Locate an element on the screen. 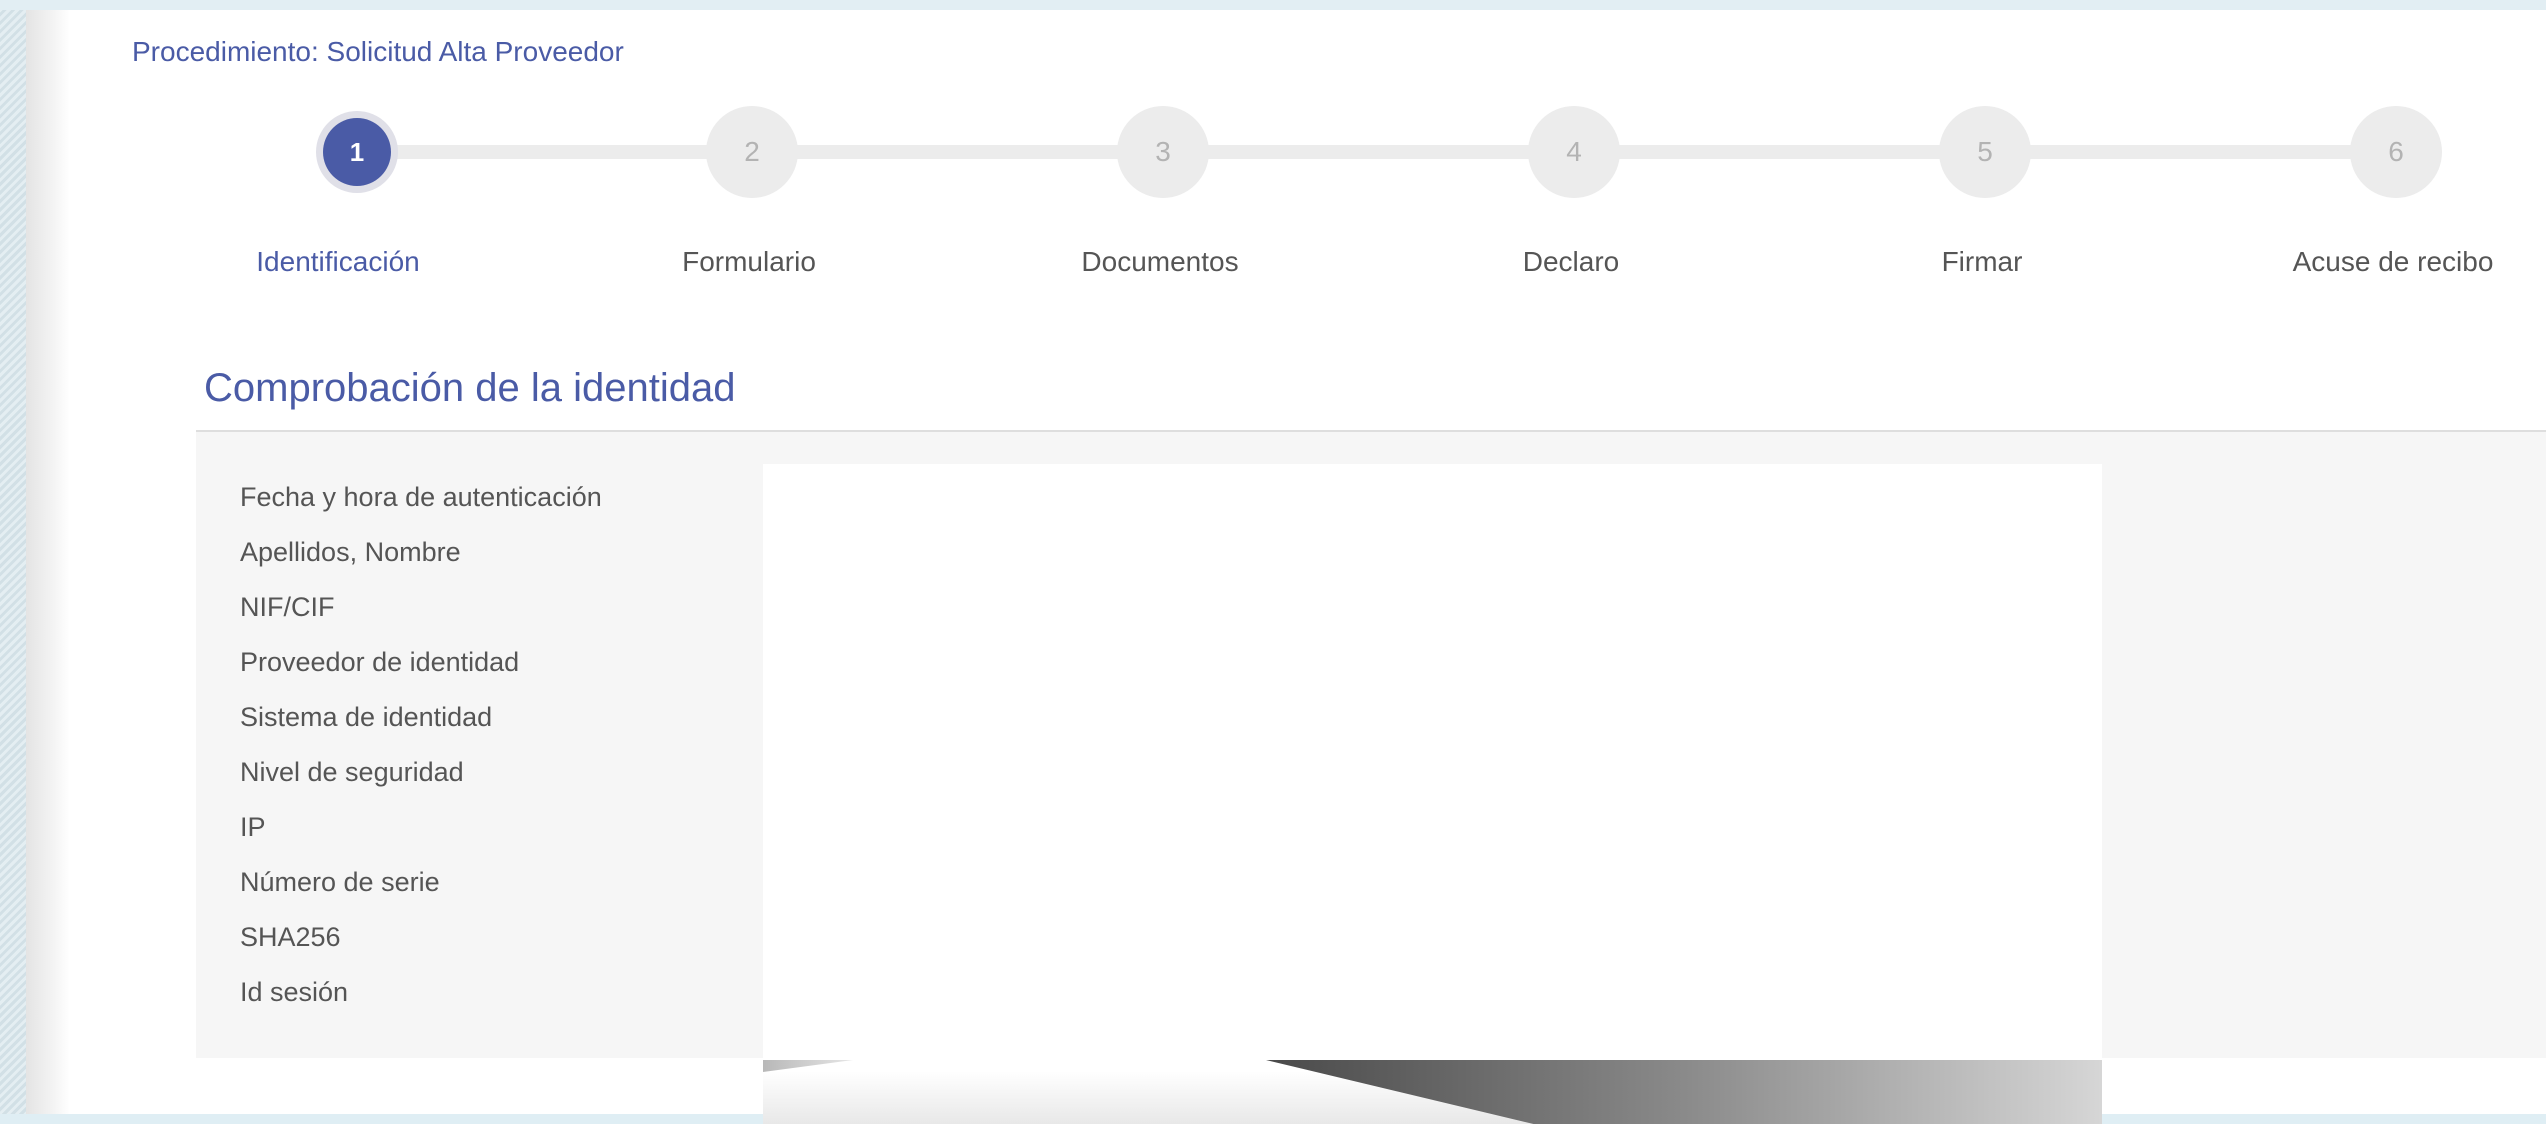  field-label-session-id: Id sesión is located at coordinates (294, 992).